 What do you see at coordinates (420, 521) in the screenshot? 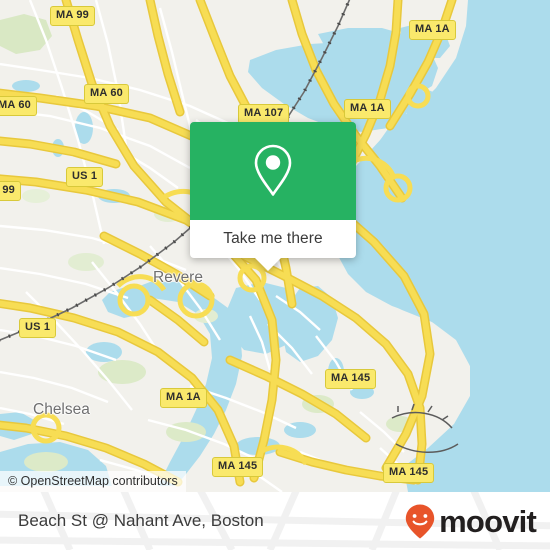
I see `moovit-smile-pin-icon` at bounding box center [420, 521].